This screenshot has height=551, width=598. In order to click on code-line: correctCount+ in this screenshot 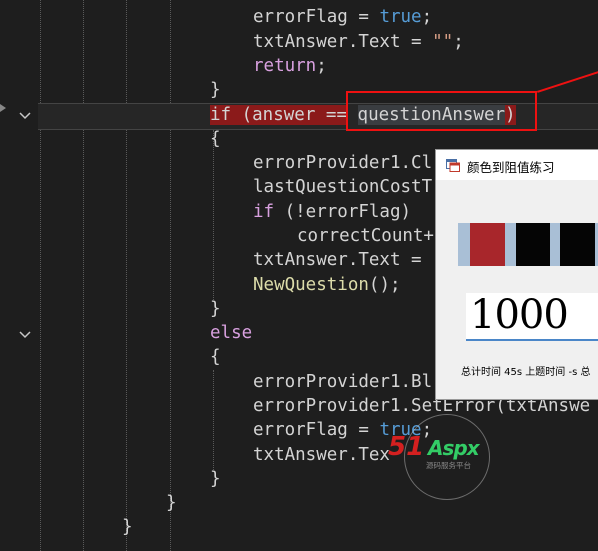, I will do `click(365, 236)`.